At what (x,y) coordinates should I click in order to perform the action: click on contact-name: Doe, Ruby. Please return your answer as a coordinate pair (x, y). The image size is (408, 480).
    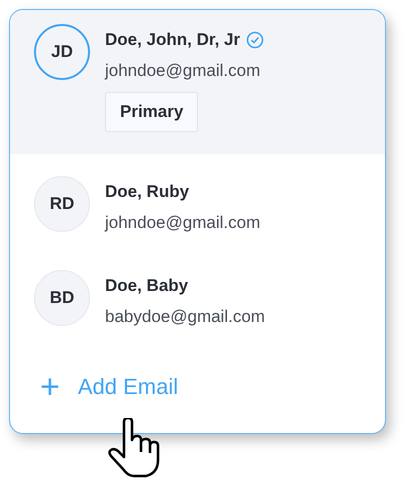
    Looking at the image, I should click on (147, 191).